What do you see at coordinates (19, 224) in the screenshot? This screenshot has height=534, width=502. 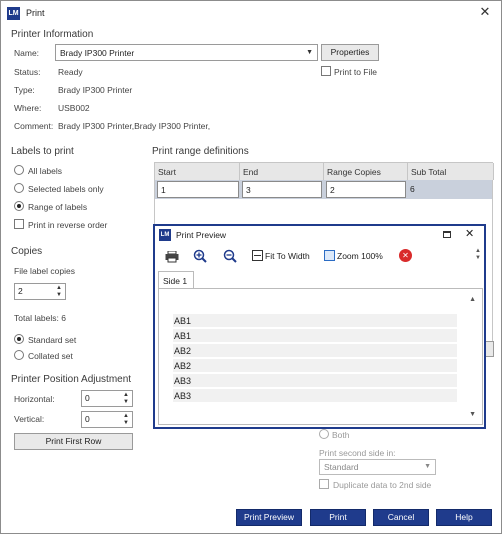 I see `reverse-order-checkbox` at bounding box center [19, 224].